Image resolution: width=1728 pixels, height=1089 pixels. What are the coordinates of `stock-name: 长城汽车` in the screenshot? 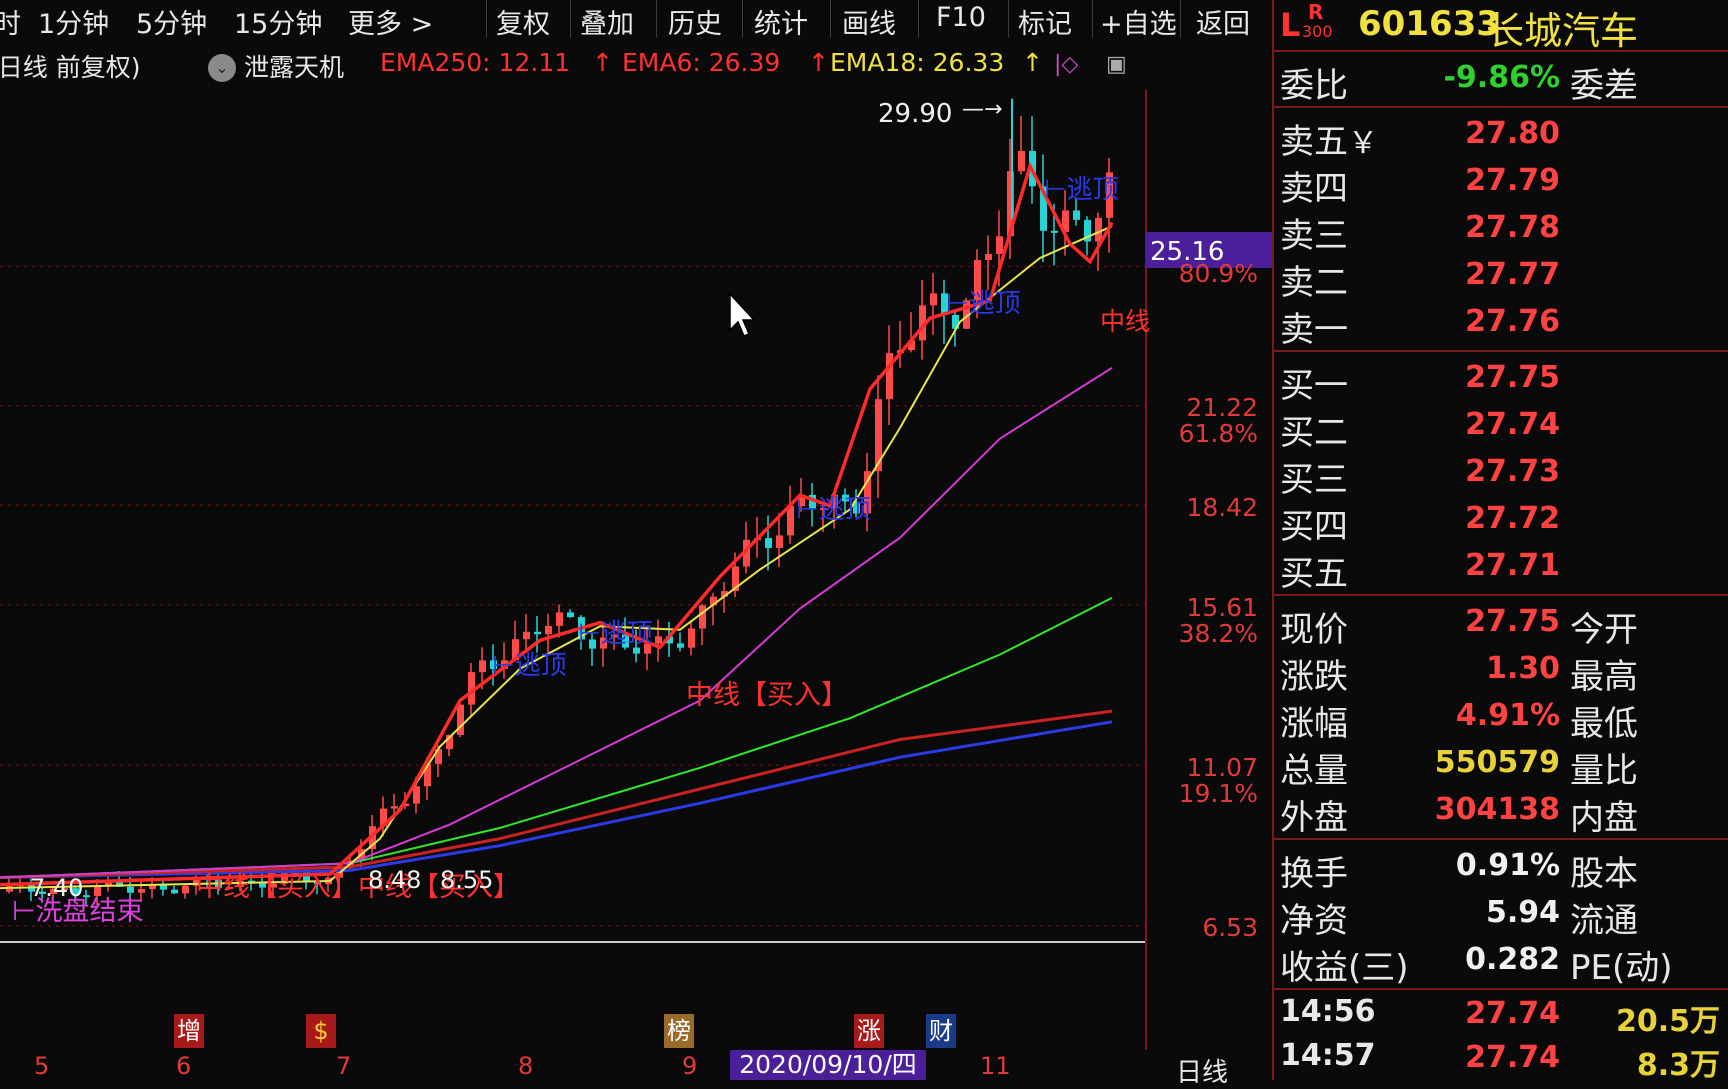 It's located at (1562, 31).